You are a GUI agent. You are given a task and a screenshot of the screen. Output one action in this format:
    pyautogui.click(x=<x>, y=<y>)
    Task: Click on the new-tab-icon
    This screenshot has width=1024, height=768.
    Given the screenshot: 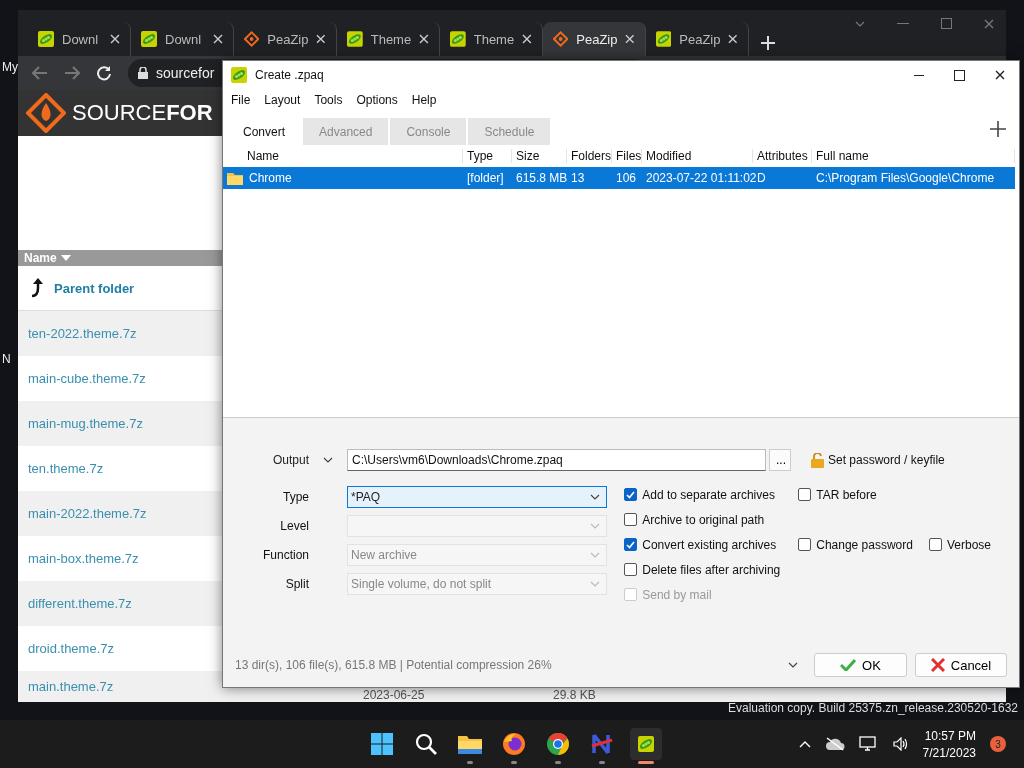 What is the action you would take?
    pyautogui.click(x=768, y=43)
    